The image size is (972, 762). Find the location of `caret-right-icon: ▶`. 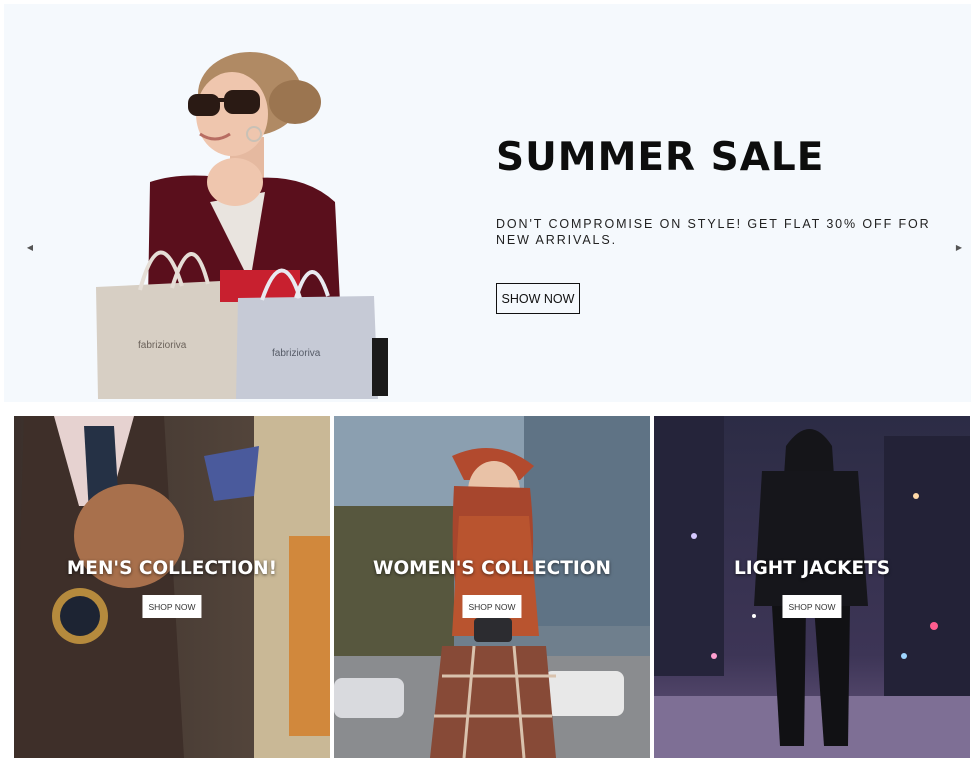

caret-right-icon: ▶ is located at coordinates (959, 247).